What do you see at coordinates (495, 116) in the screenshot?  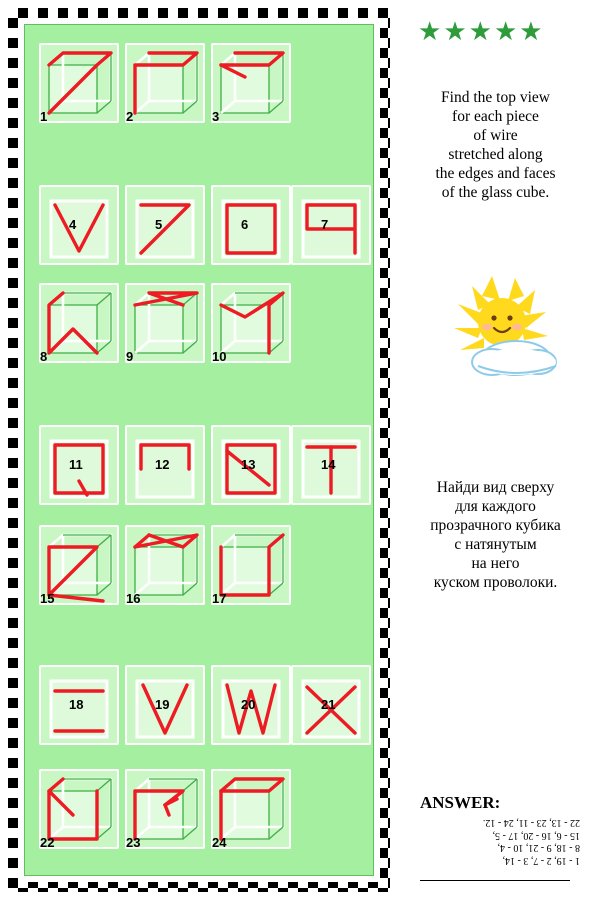 I see `instruction-line: for each piece` at bounding box center [495, 116].